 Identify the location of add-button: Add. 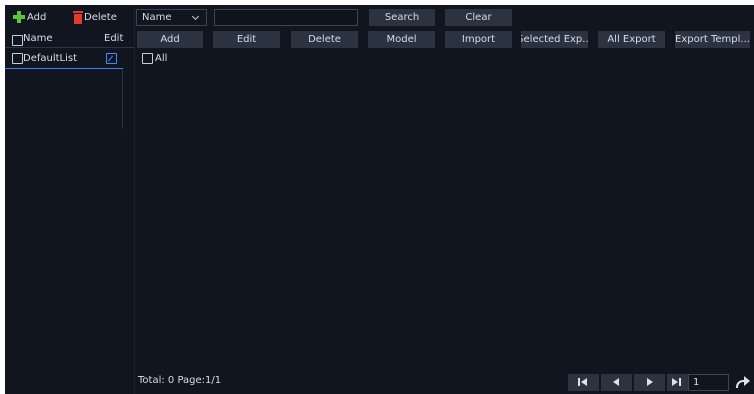
(170, 39).